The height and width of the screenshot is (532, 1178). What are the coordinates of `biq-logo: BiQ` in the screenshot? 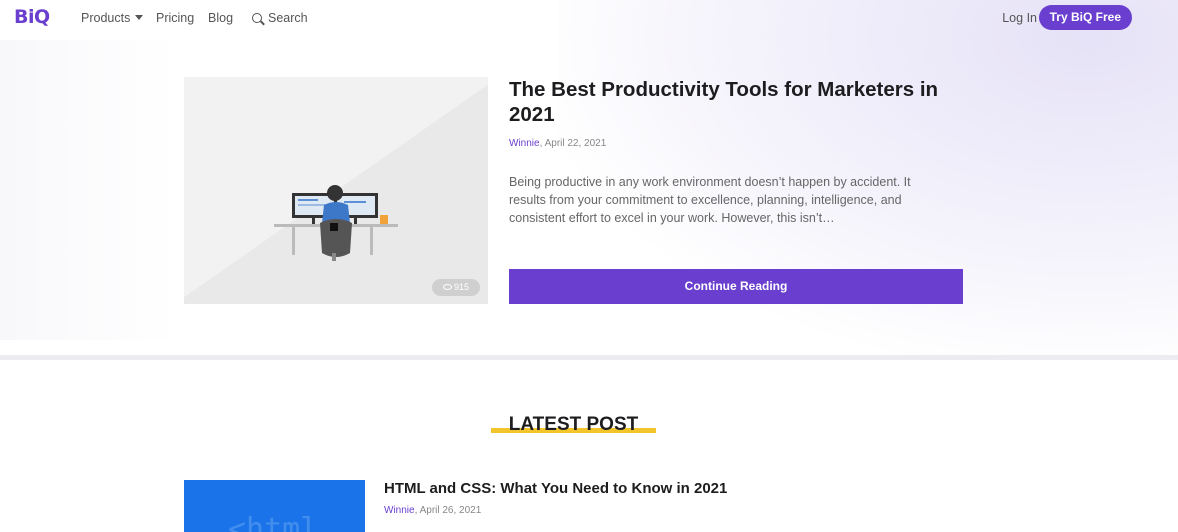 It's located at (32, 17).